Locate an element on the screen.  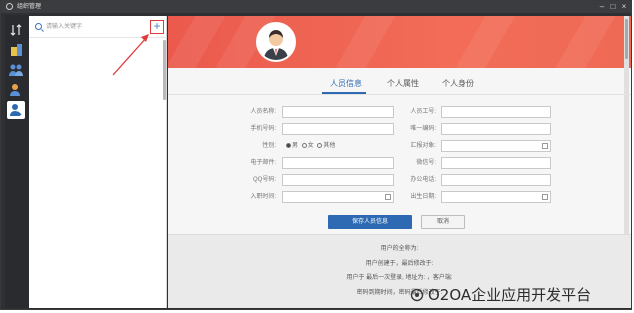
gender-radio-group: 男 女 其他 is located at coordinates (309, 146).